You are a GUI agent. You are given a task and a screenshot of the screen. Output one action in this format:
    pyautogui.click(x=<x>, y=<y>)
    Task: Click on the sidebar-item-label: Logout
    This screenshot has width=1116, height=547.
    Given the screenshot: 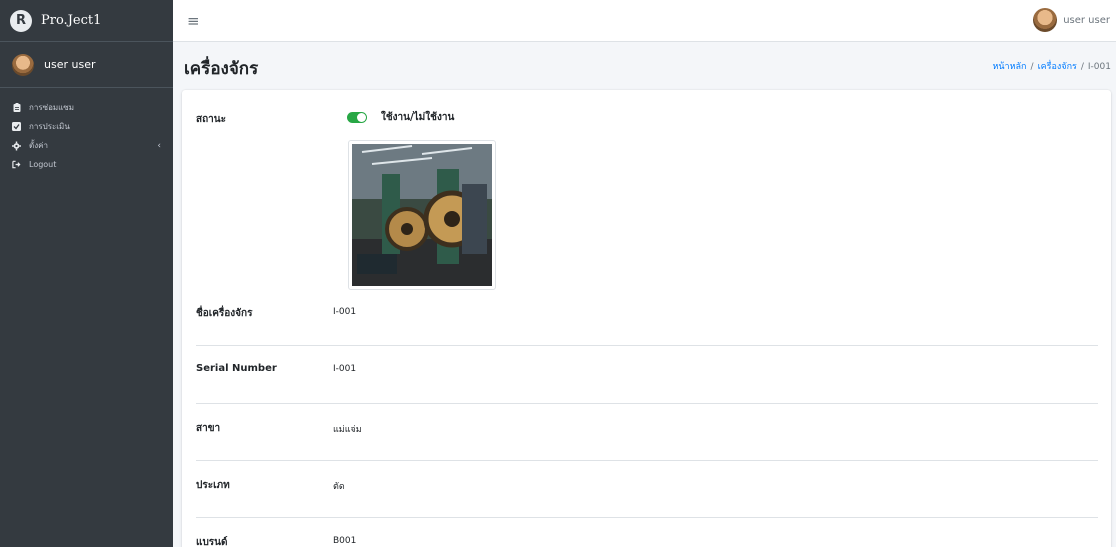 What is the action you would take?
    pyautogui.click(x=43, y=164)
    